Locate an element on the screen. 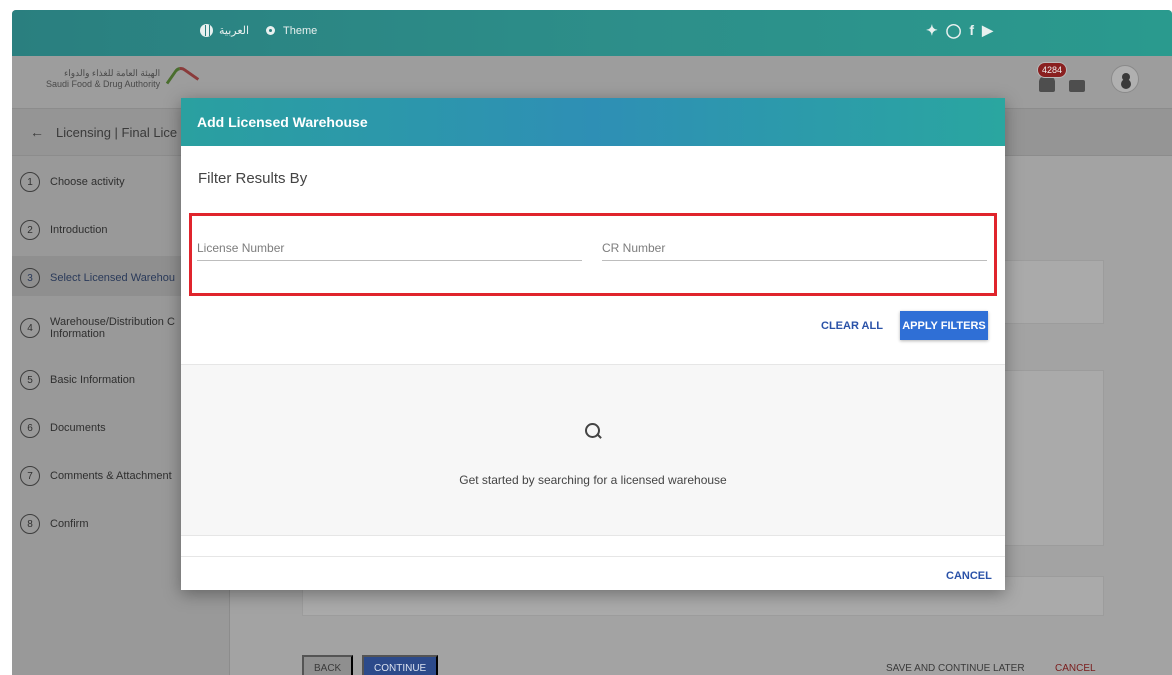 The width and height of the screenshot is (1172, 675). step-label: Warehouse/Distribution C Information is located at coordinates (112, 328).